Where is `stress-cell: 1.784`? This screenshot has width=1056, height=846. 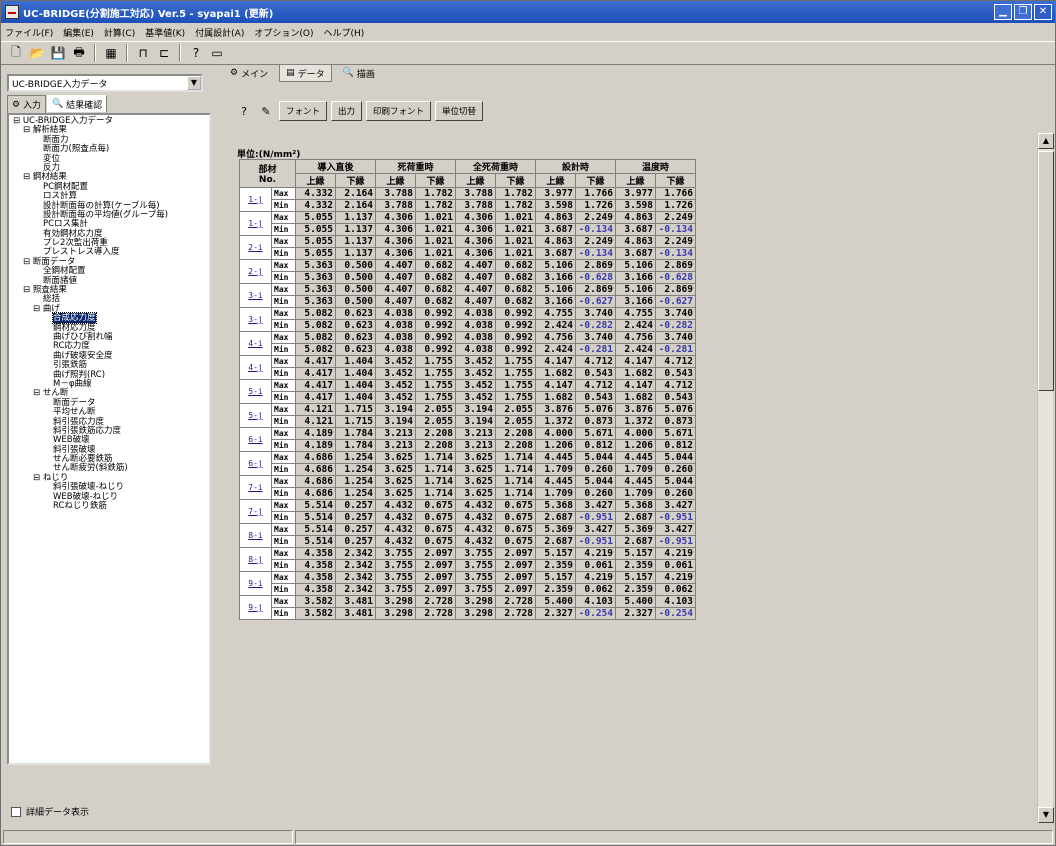 stress-cell: 1.784 is located at coordinates (355, 445).